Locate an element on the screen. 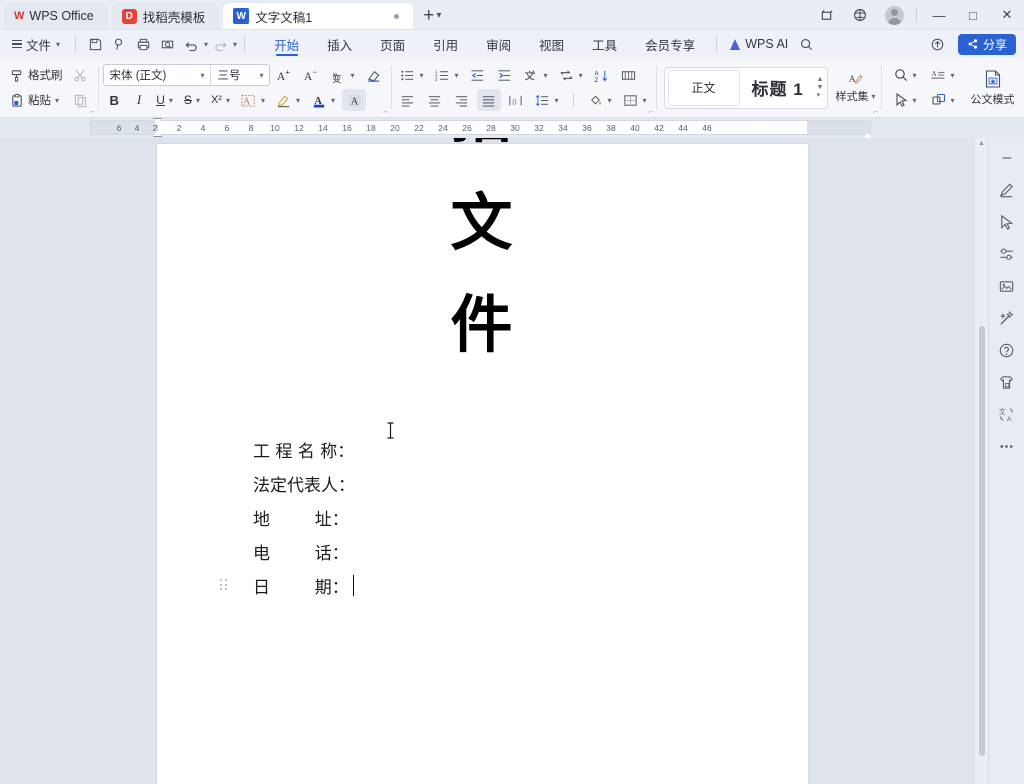 The height and width of the screenshot is (784, 1024). paragraph-drag-handle-icon is located at coordinates (224, 585).